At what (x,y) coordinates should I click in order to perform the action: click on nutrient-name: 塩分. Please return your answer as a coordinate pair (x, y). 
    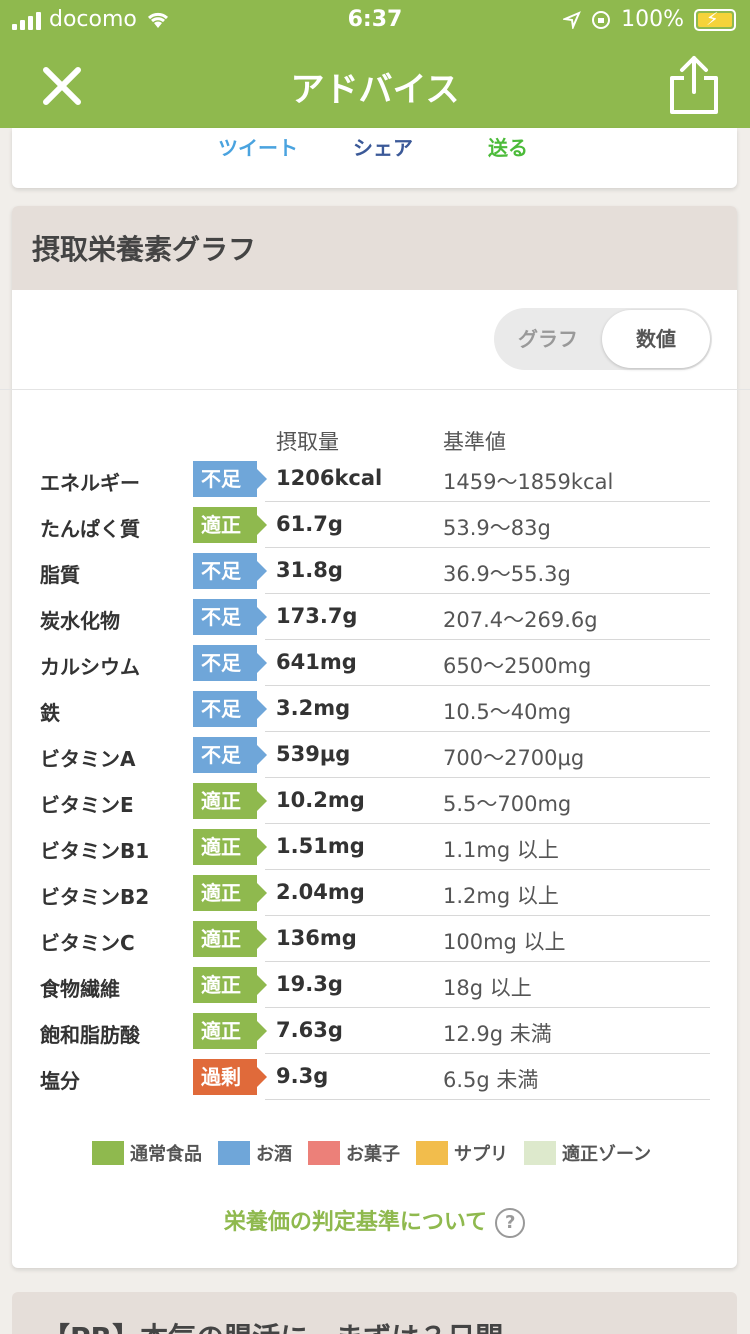
    Looking at the image, I should click on (60, 1081).